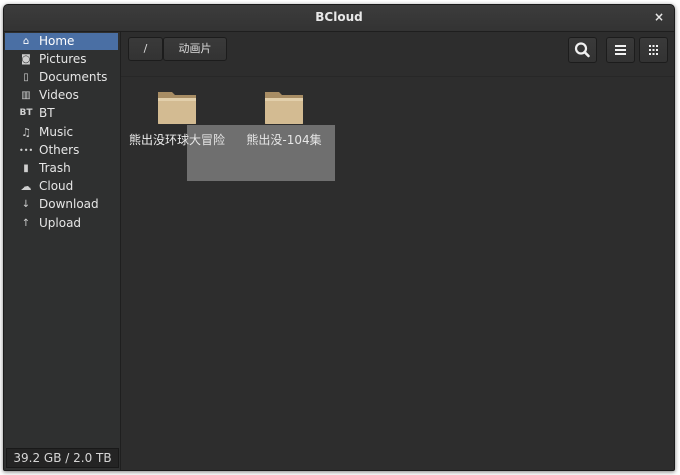 This screenshot has height=475, width=680. I want to click on document-icon: ▯, so click(26, 77).